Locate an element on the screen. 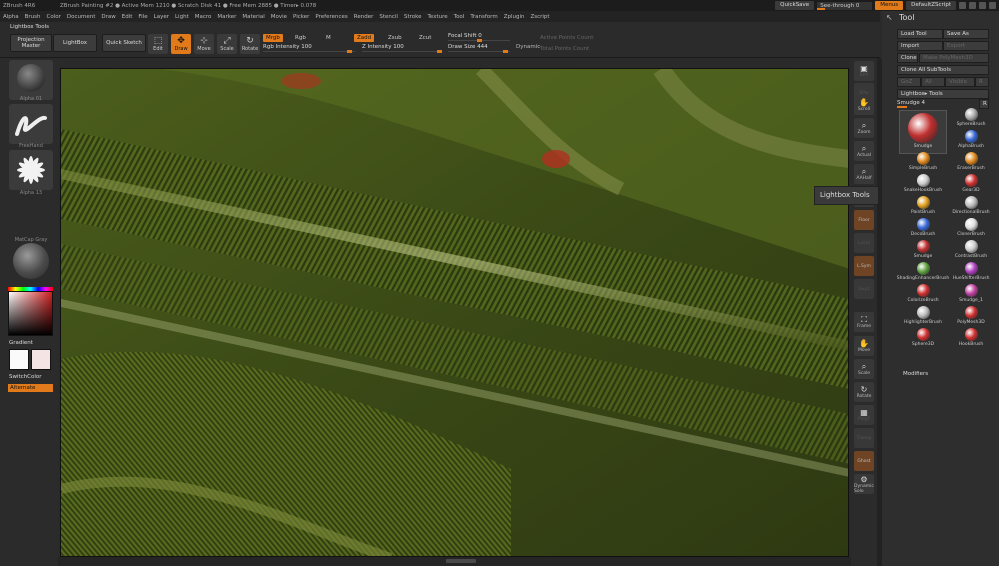 Image resolution: width=999 pixels, height=566 pixels. draw-size-slider: Draw Size 444 is located at coordinates (479, 48).